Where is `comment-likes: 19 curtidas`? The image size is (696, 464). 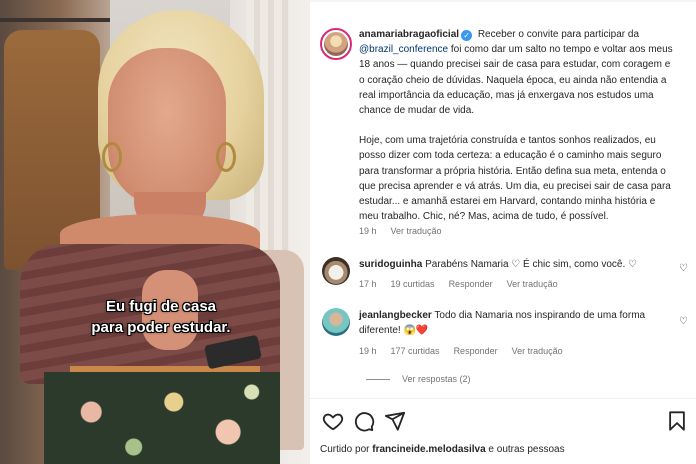 comment-likes: 19 curtidas is located at coordinates (413, 284).